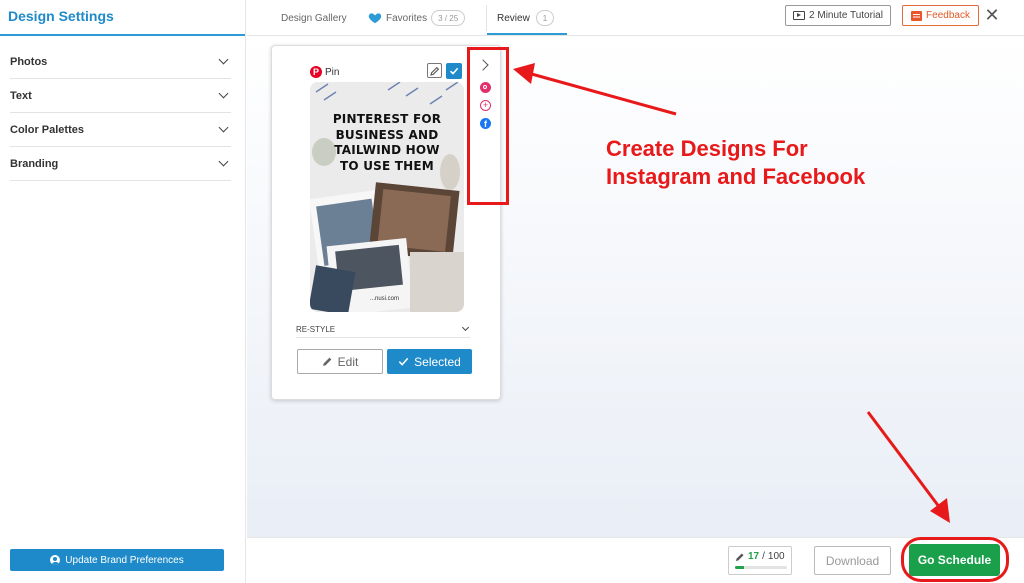 The width and height of the screenshot is (1024, 583). I want to click on feedback-button: Feedback, so click(940, 15).